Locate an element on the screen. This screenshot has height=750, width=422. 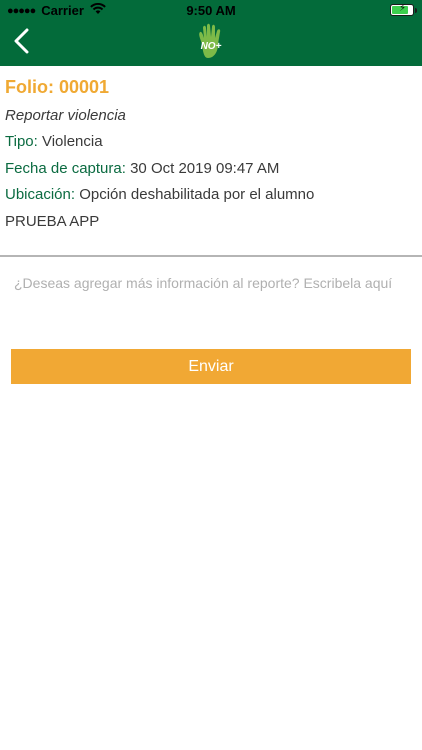
report-note: PRUEBA APP is located at coordinates (52, 221).